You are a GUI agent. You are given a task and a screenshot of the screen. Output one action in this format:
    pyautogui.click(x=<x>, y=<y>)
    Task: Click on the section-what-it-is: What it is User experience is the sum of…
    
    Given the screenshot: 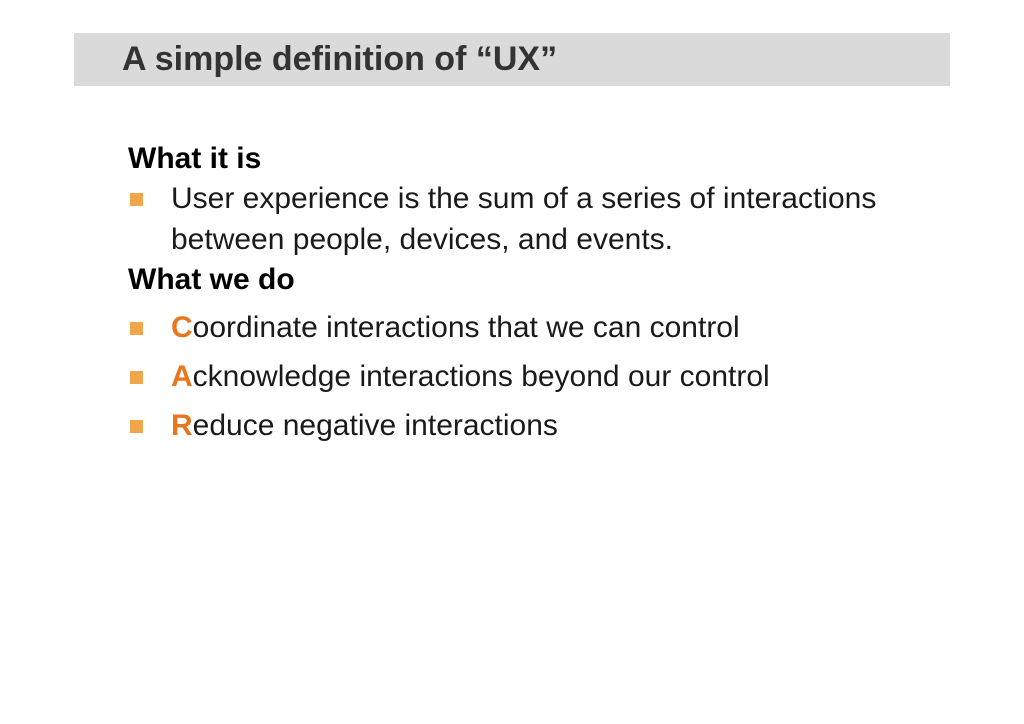 What is the action you would take?
    pyautogui.click(x=508, y=200)
    